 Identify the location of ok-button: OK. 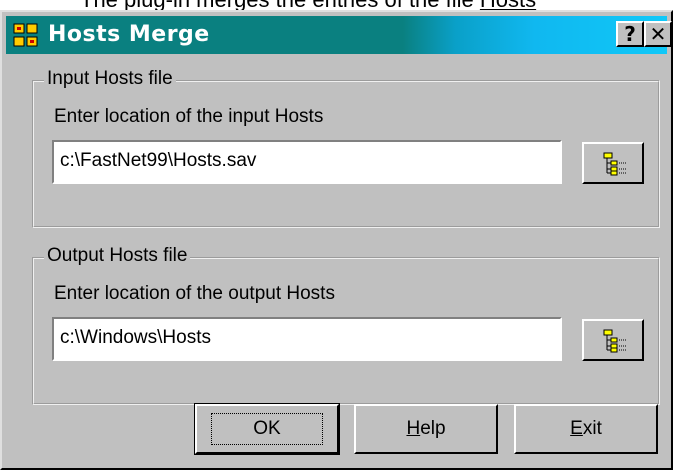
(267, 429).